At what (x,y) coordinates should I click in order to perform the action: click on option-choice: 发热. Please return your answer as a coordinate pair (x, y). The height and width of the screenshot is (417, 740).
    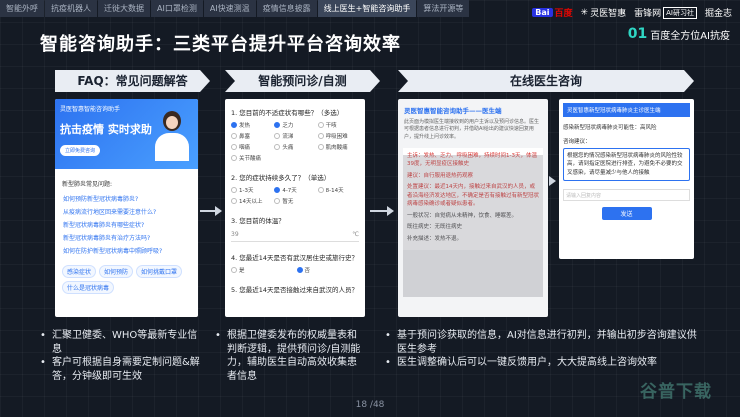
    Looking at the image, I should click on (251, 125).